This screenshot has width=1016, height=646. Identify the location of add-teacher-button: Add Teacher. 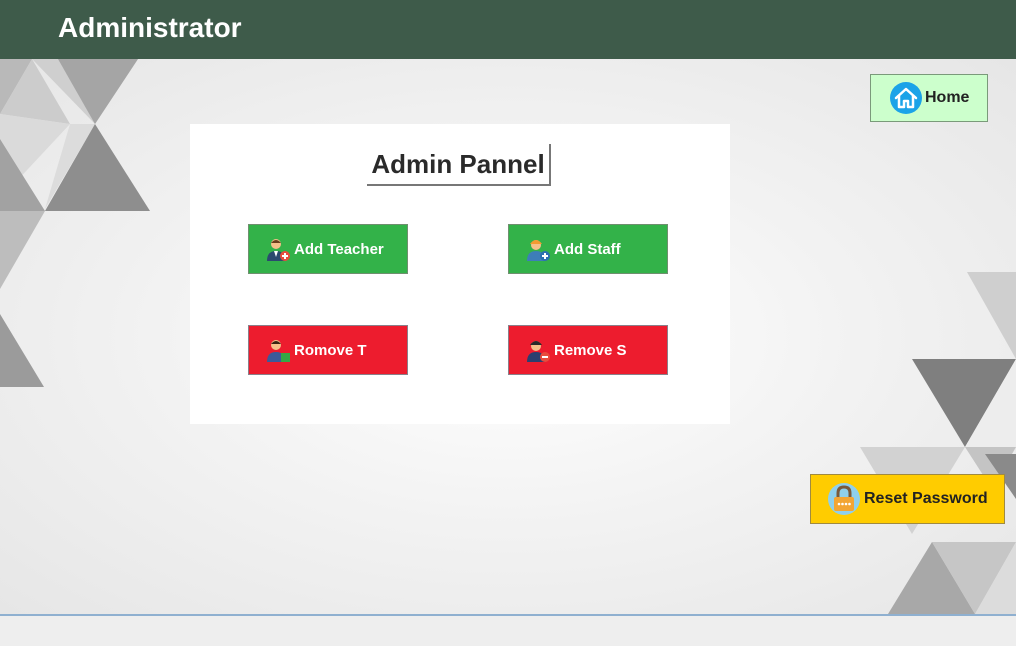
(328, 249).